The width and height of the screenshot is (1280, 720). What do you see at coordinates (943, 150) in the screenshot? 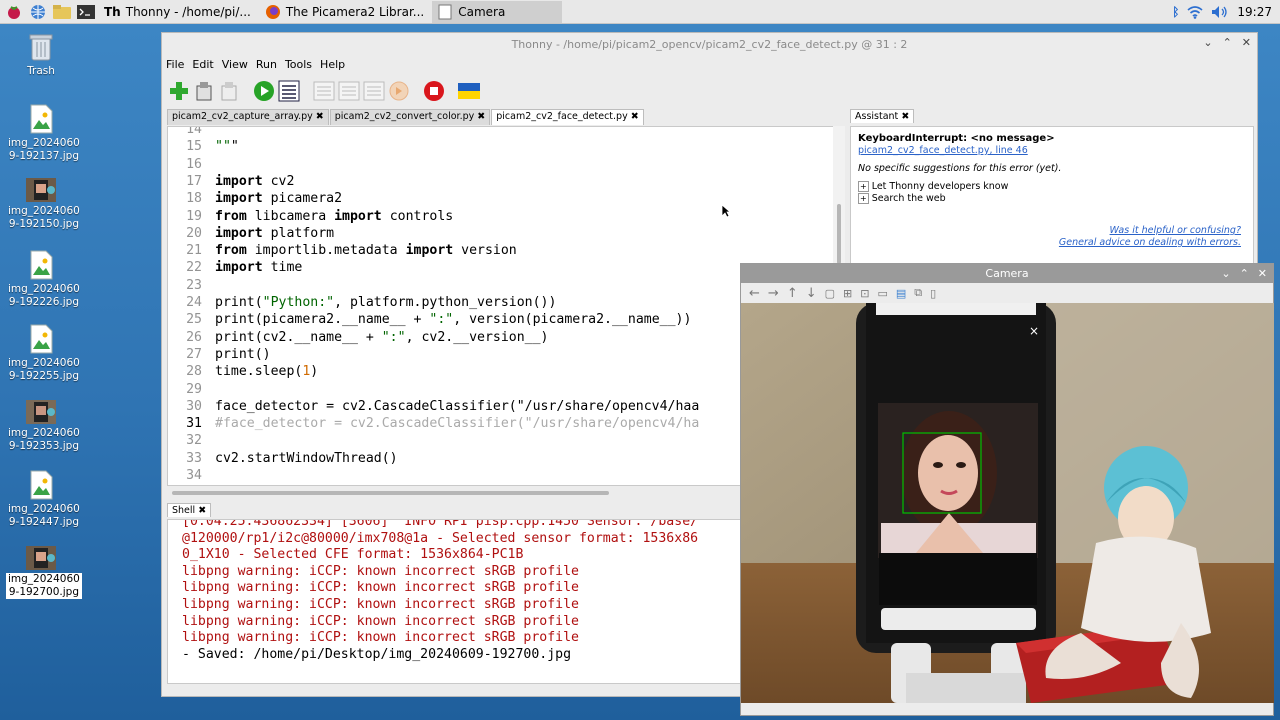
I see `error-location-link: picam2_cv2_face_detect.py, line 46` at bounding box center [943, 150].